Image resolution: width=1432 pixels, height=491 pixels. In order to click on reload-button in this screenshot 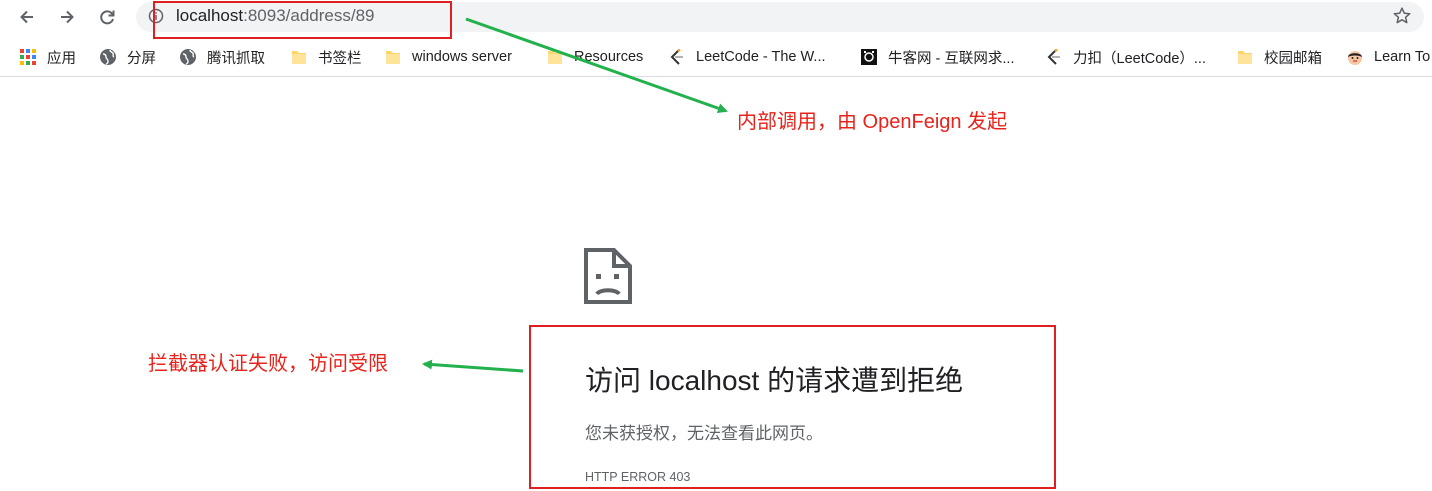, I will do `click(107, 17)`.